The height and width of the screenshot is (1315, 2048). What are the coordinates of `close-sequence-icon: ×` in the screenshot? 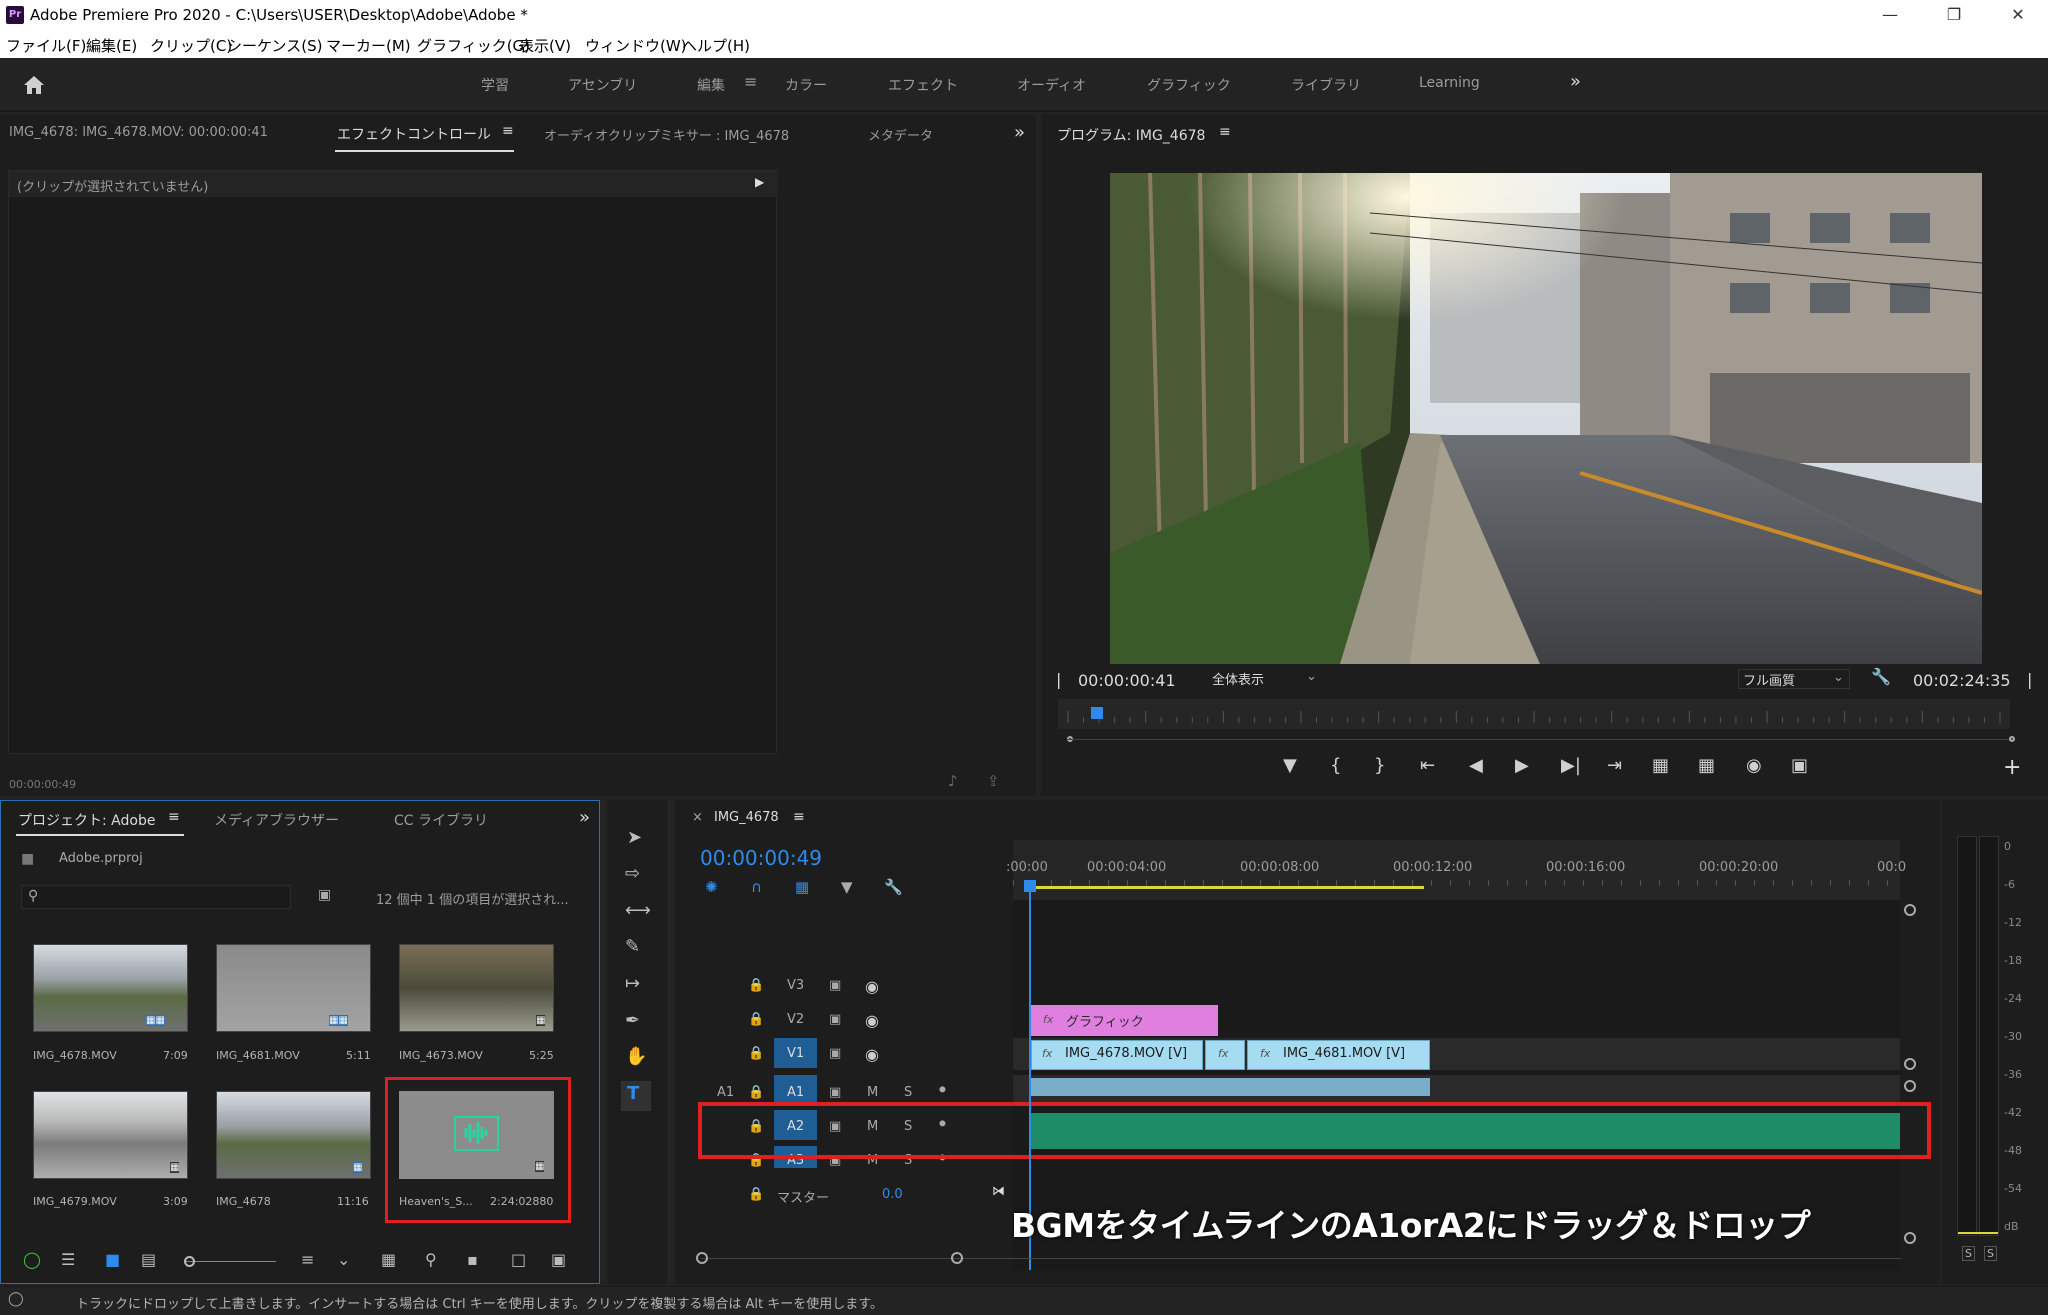 It's located at (697, 817).